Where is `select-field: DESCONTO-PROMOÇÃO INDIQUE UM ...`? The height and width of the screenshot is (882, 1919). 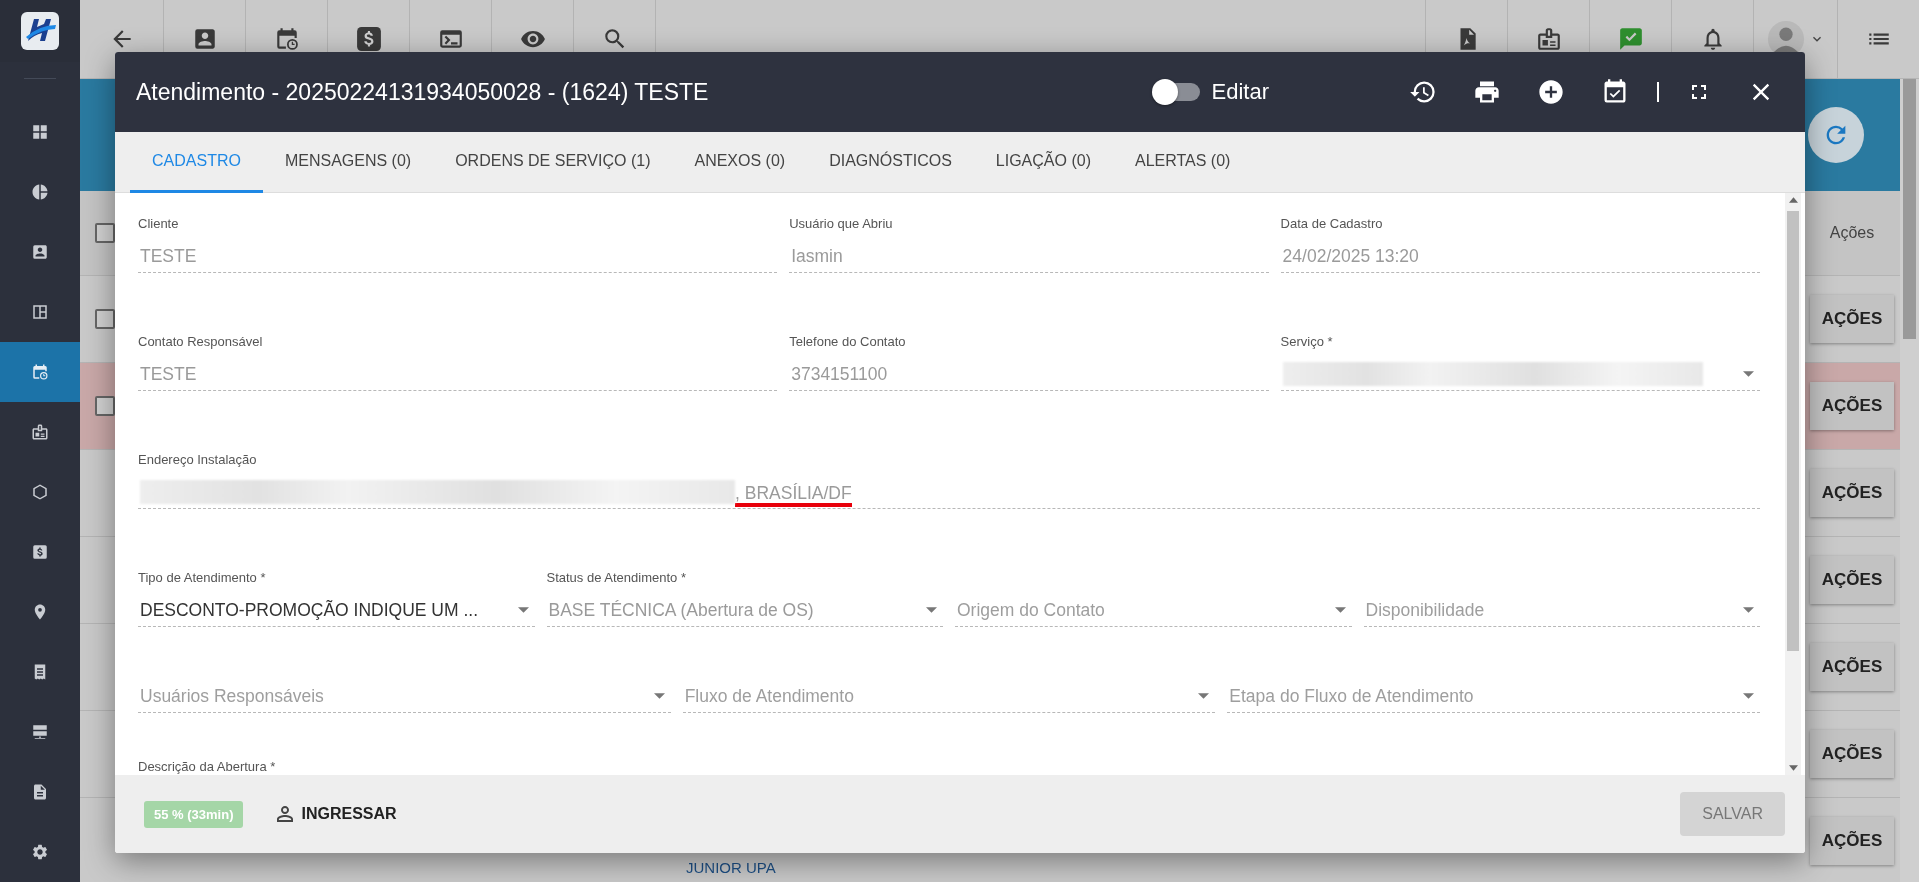 select-field: DESCONTO-PROMOÇÃO INDIQUE UM ... is located at coordinates (336, 610).